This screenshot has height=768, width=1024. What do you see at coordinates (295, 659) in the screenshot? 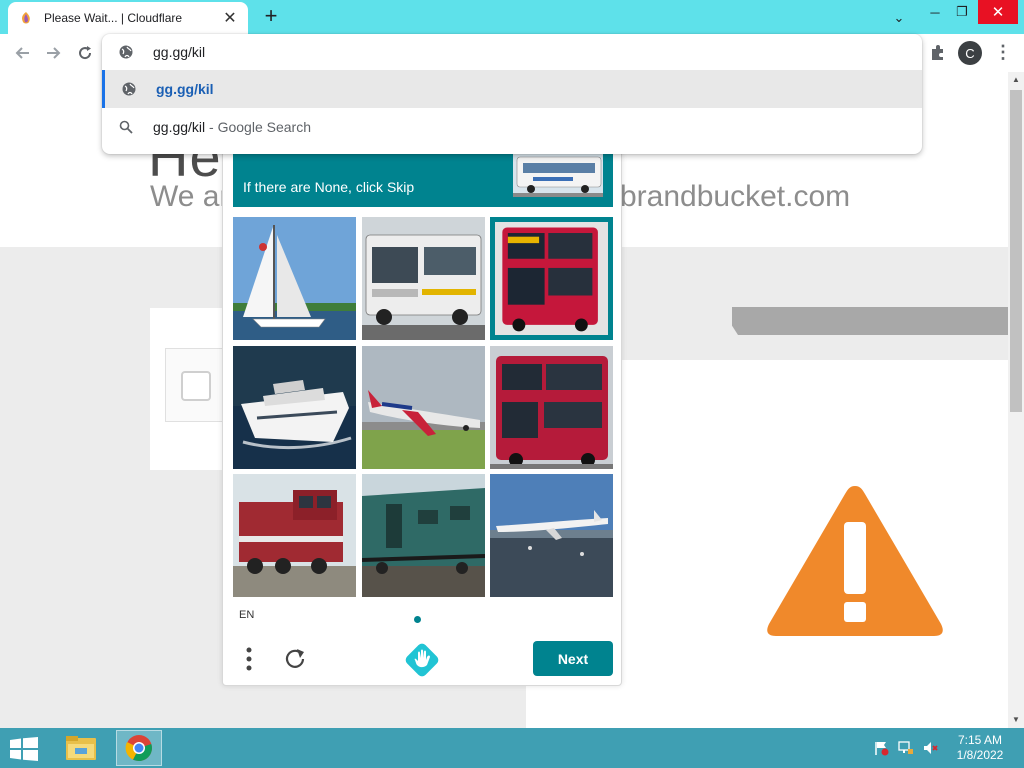
I see `refresh-challenge-icon` at bounding box center [295, 659].